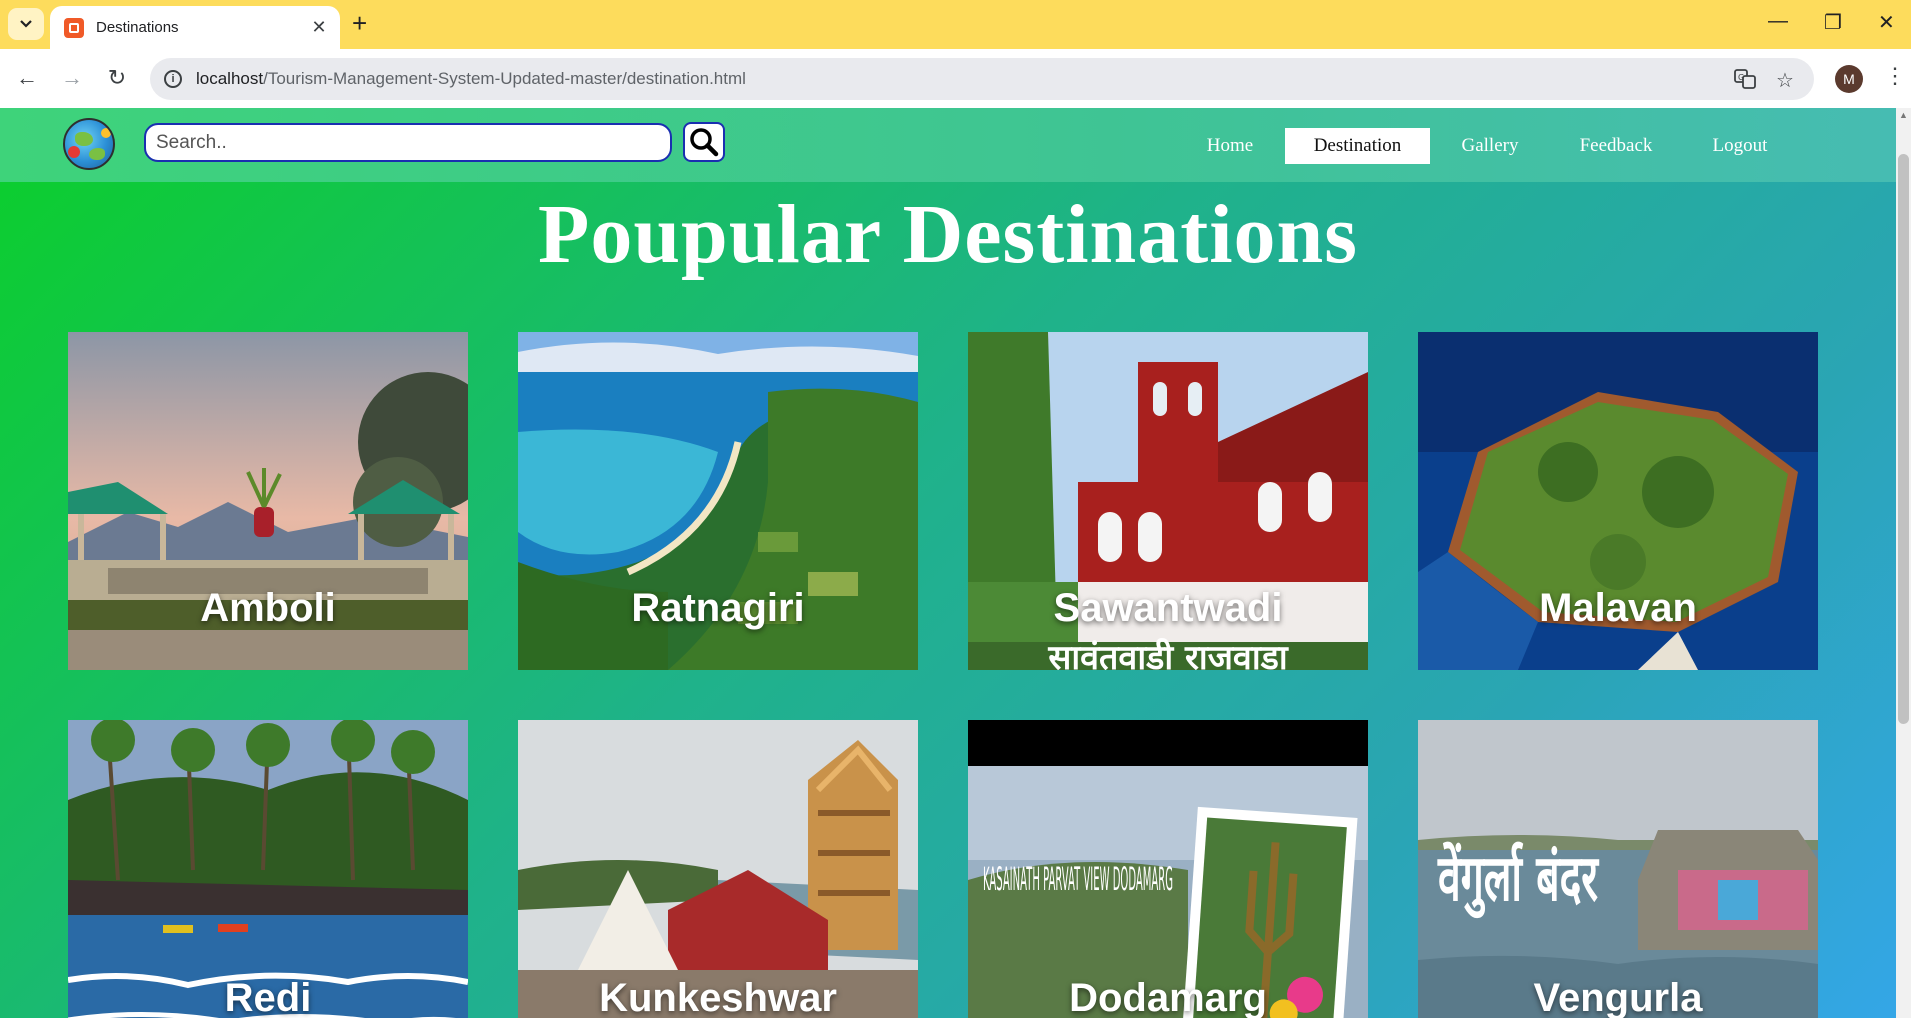 This screenshot has width=1911, height=1018. I want to click on tab-search-button, so click(26, 24).